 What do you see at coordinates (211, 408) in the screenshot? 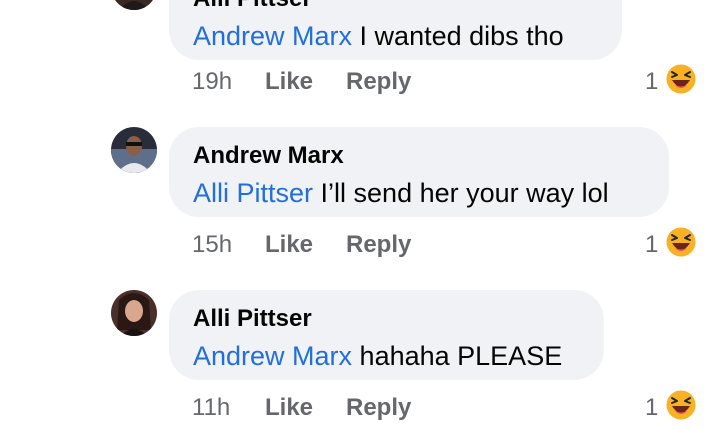
I see `timestamp: 11h` at bounding box center [211, 408].